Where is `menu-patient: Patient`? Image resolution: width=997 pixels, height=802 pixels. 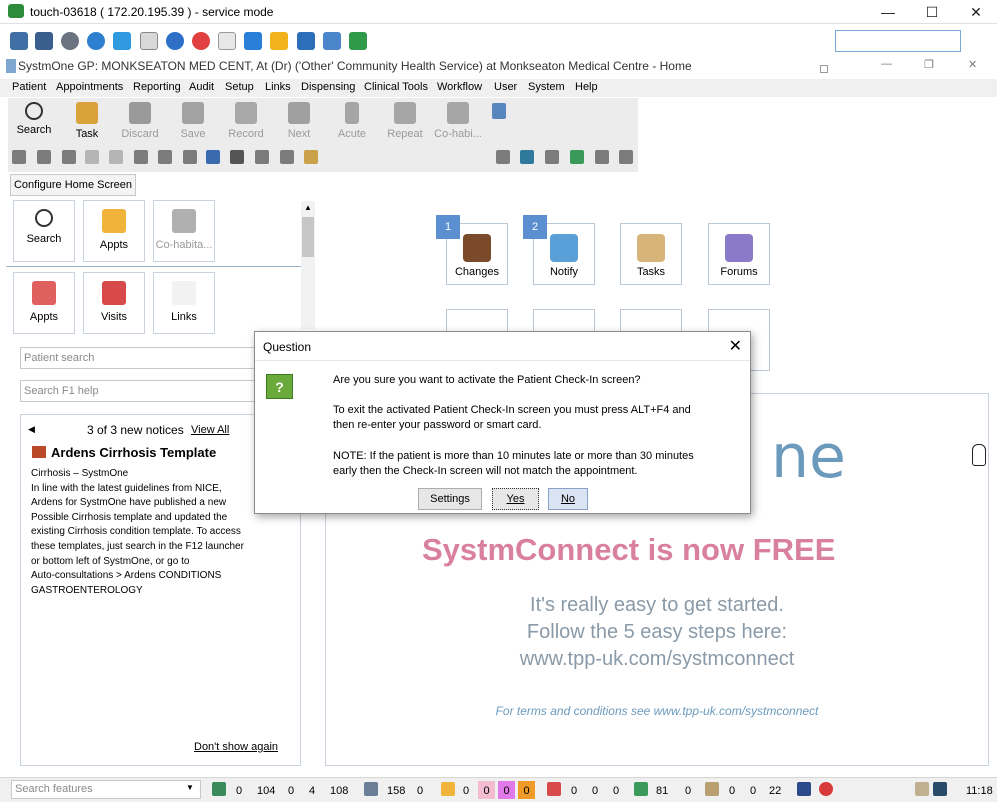
menu-patient: Patient is located at coordinates (29, 87).